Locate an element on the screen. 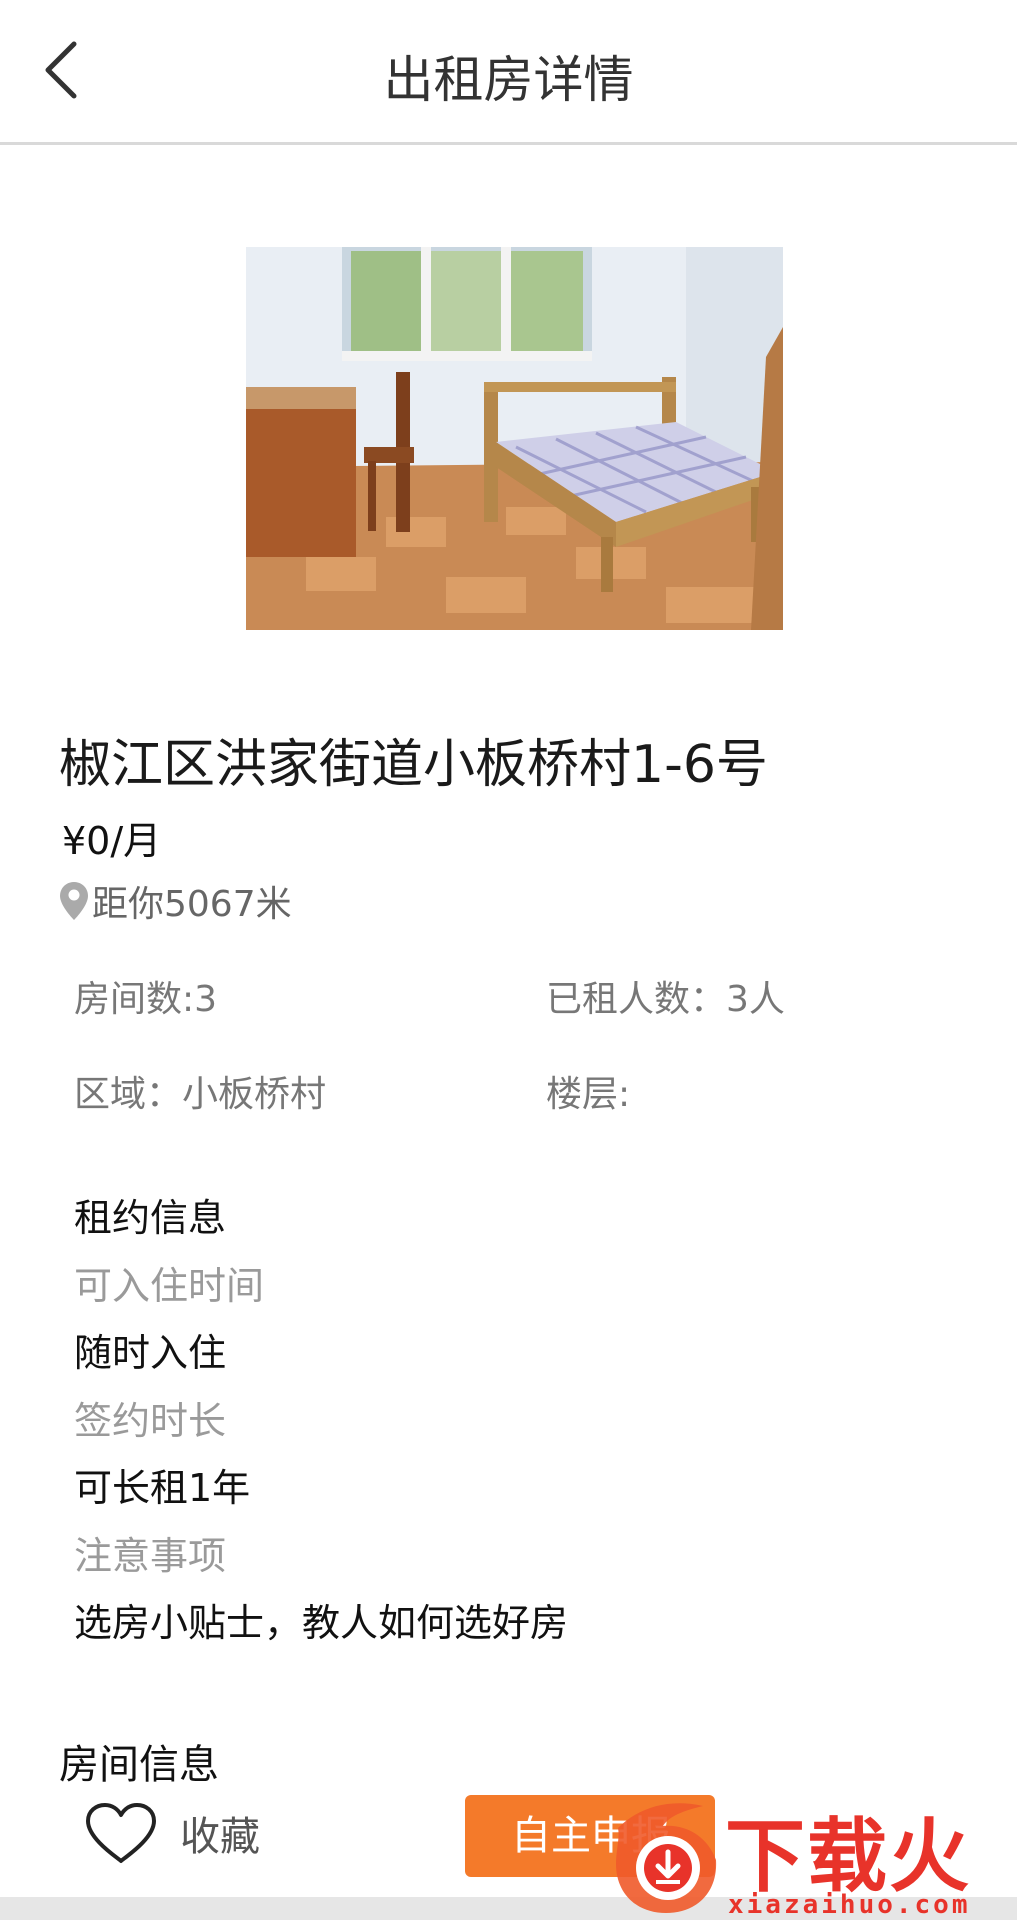 This screenshot has width=1017, height=1920. nav-bar: 出租房详情 is located at coordinates (508, 72).